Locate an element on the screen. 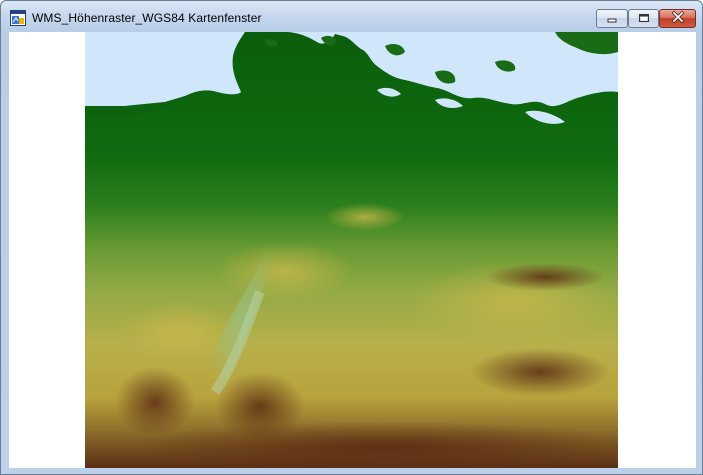 The image size is (703, 475). maximize-button is located at coordinates (643, 18).